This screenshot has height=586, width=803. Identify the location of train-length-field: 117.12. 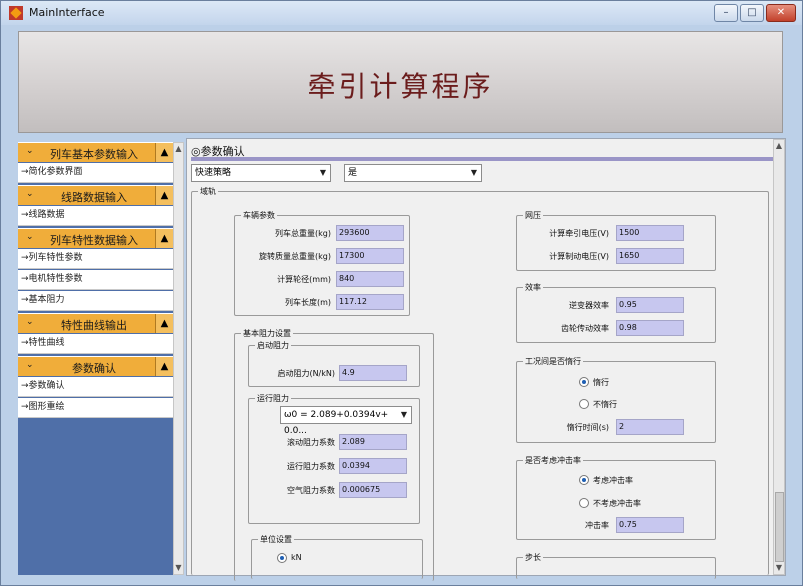
(370, 302).